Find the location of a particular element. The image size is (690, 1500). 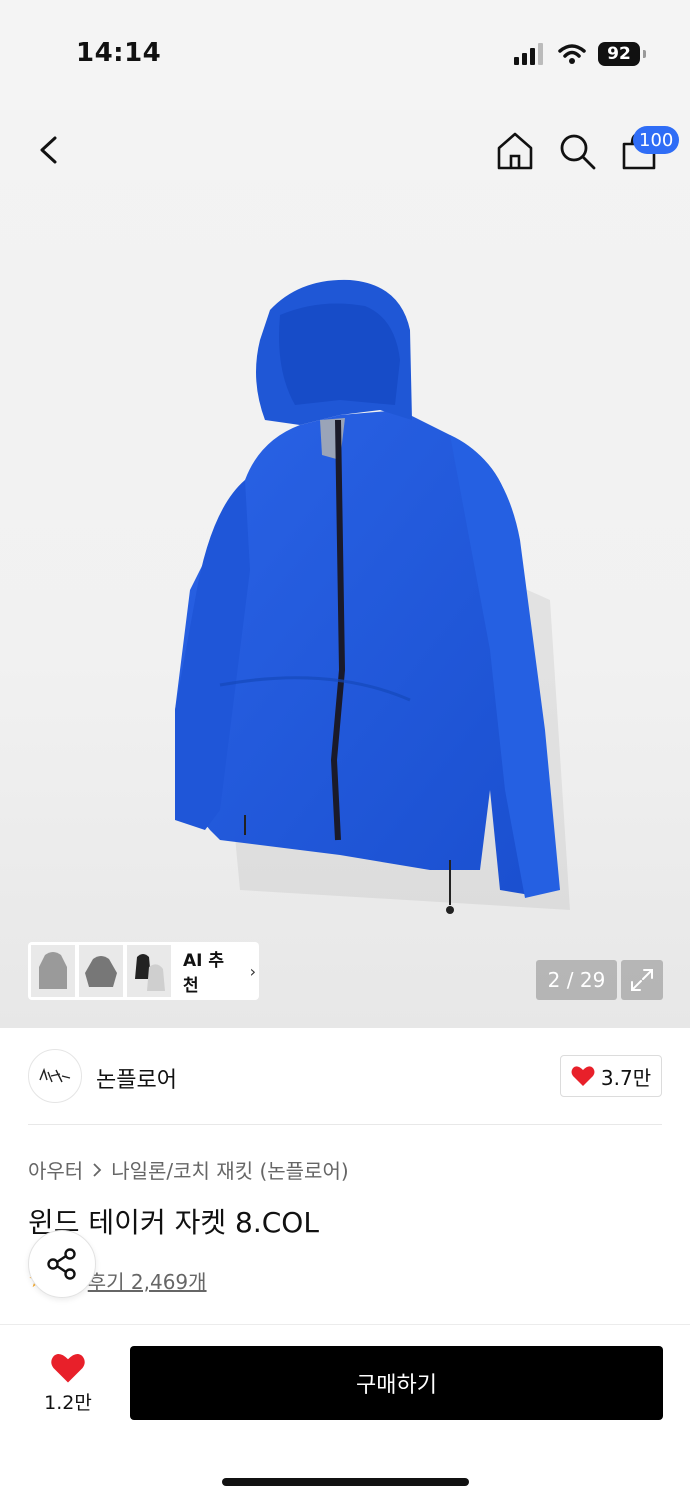

home-icon is located at coordinates (515, 151).